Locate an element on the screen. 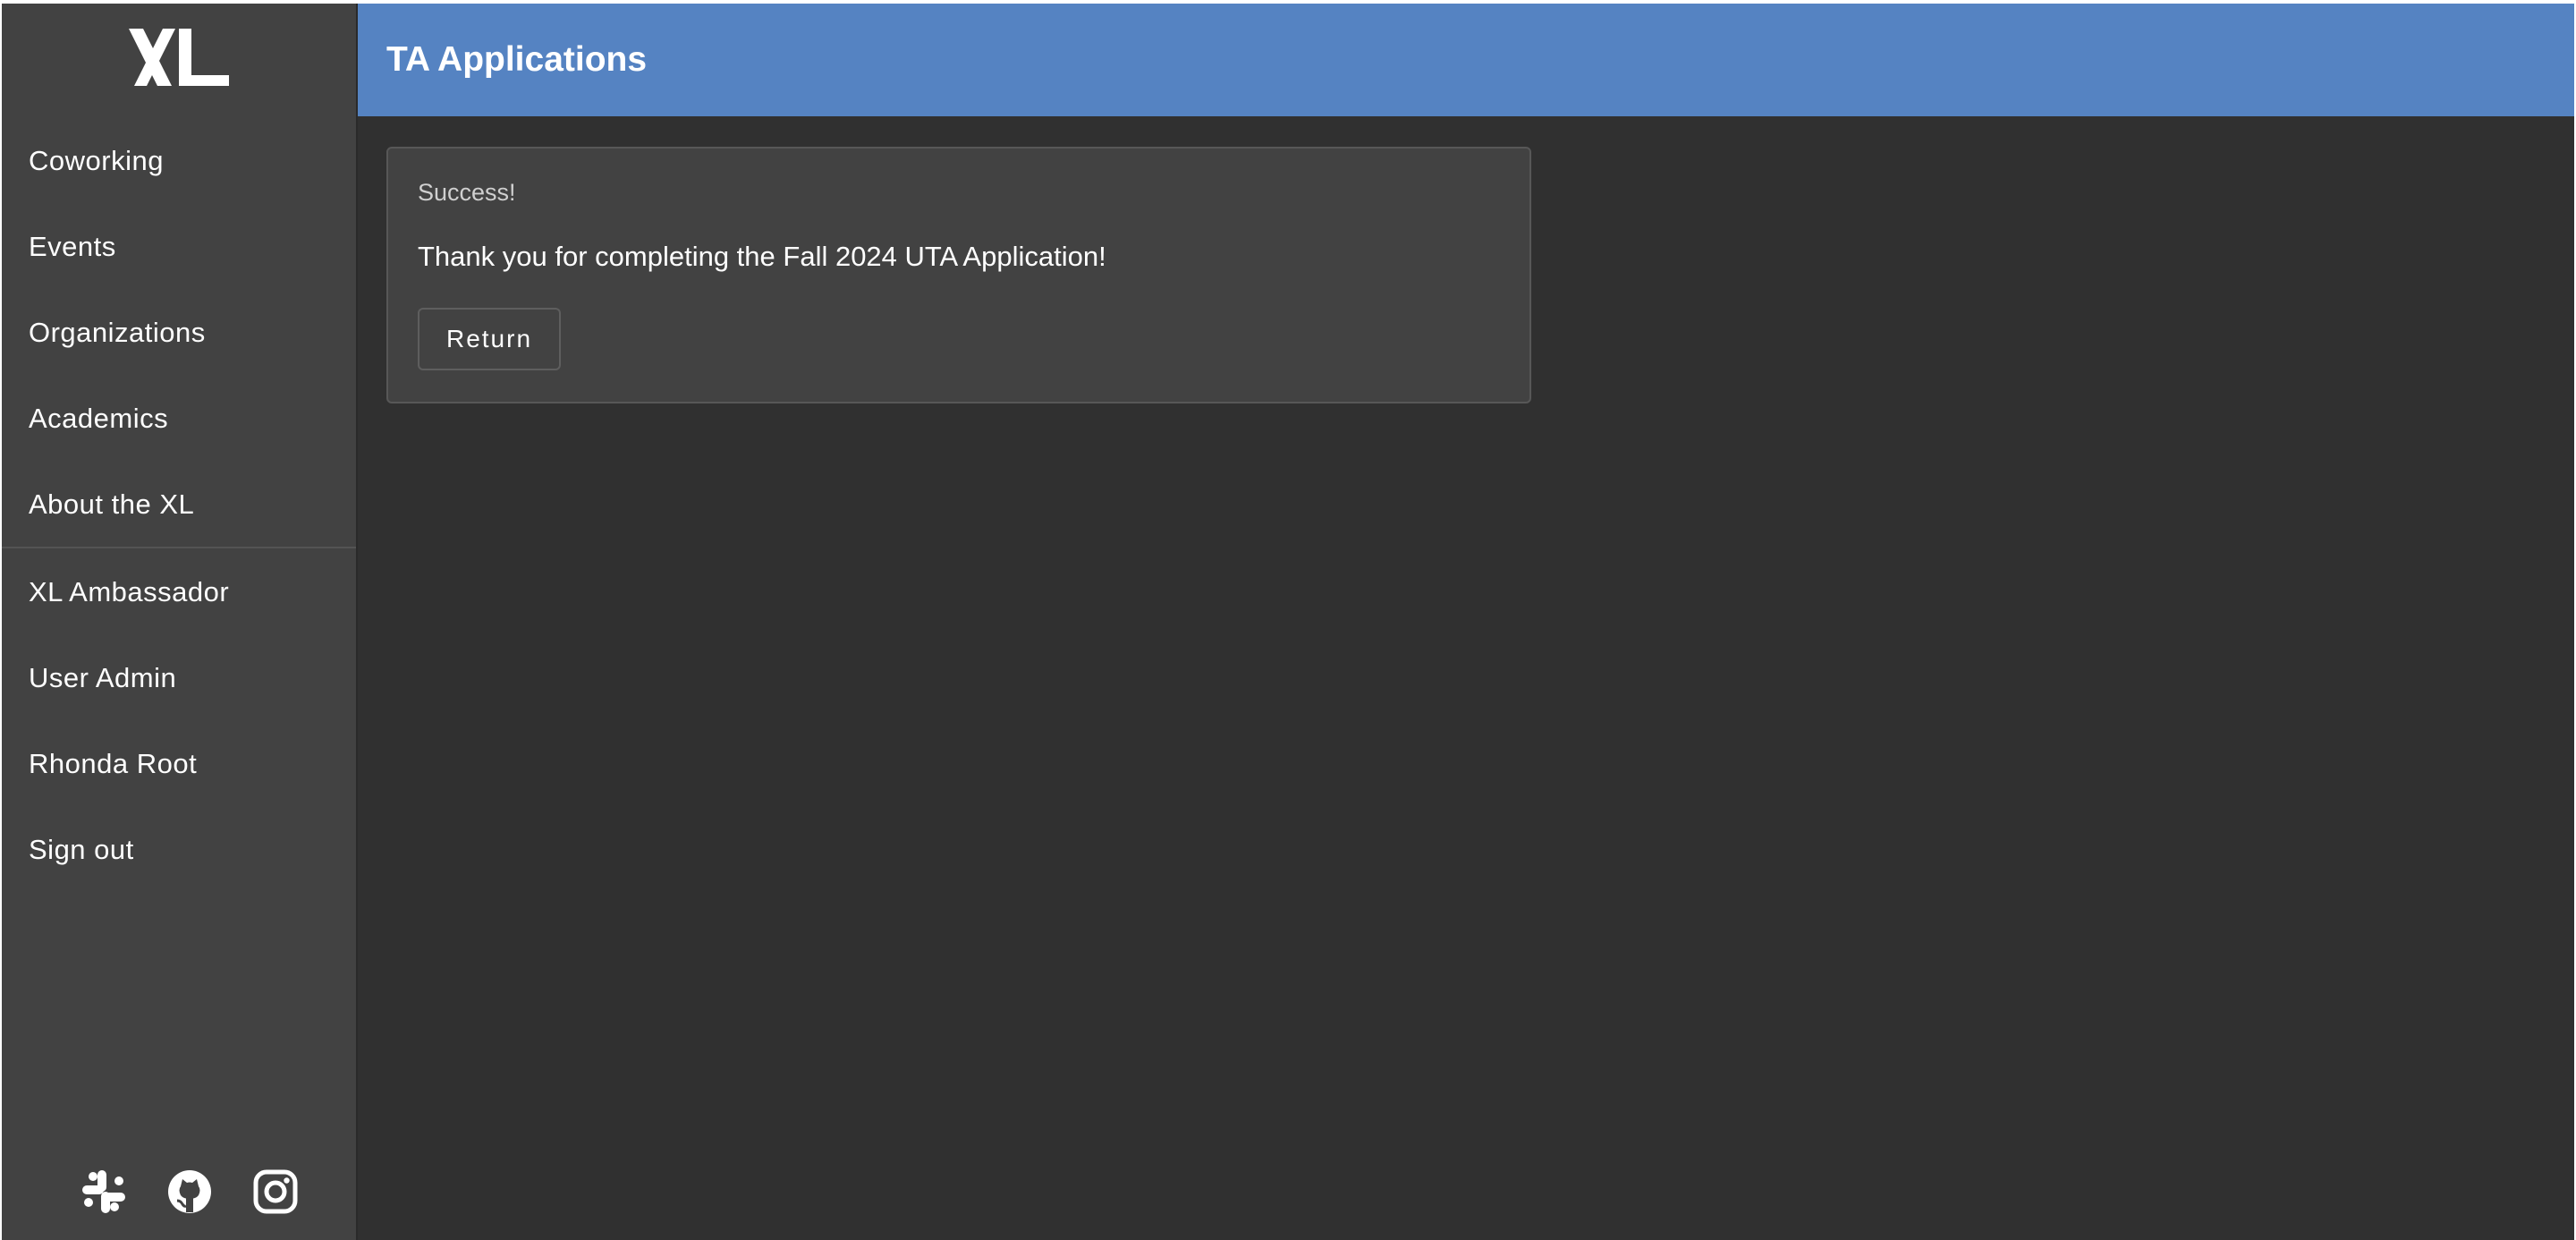 This screenshot has width=2576, height=1240. page-title: TA Applications is located at coordinates (517, 59).